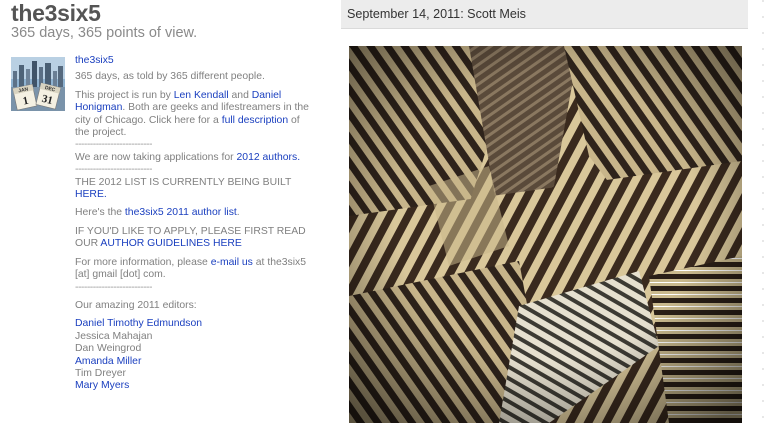  What do you see at coordinates (763, 211) in the screenshot?
I see `scrollbar-edge` at bounding box center [763, 211].